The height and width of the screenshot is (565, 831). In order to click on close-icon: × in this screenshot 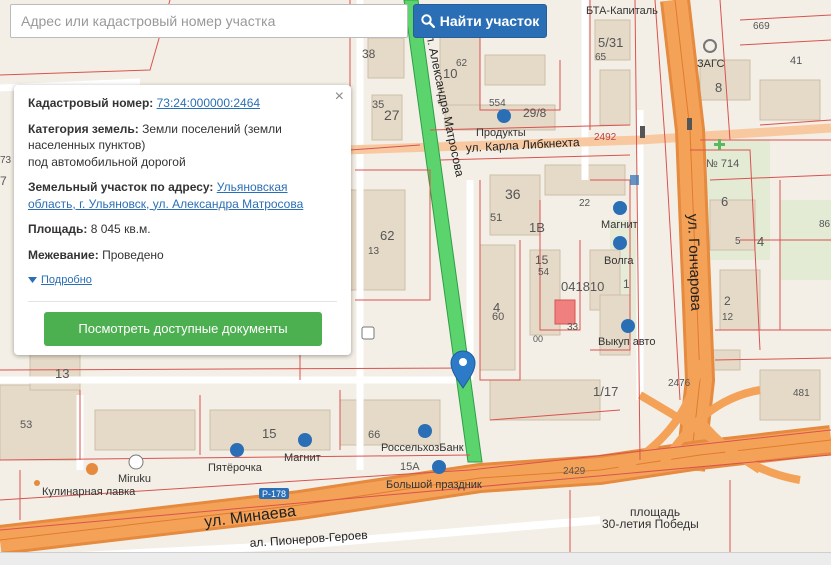, I will do `click(339, 97)`.